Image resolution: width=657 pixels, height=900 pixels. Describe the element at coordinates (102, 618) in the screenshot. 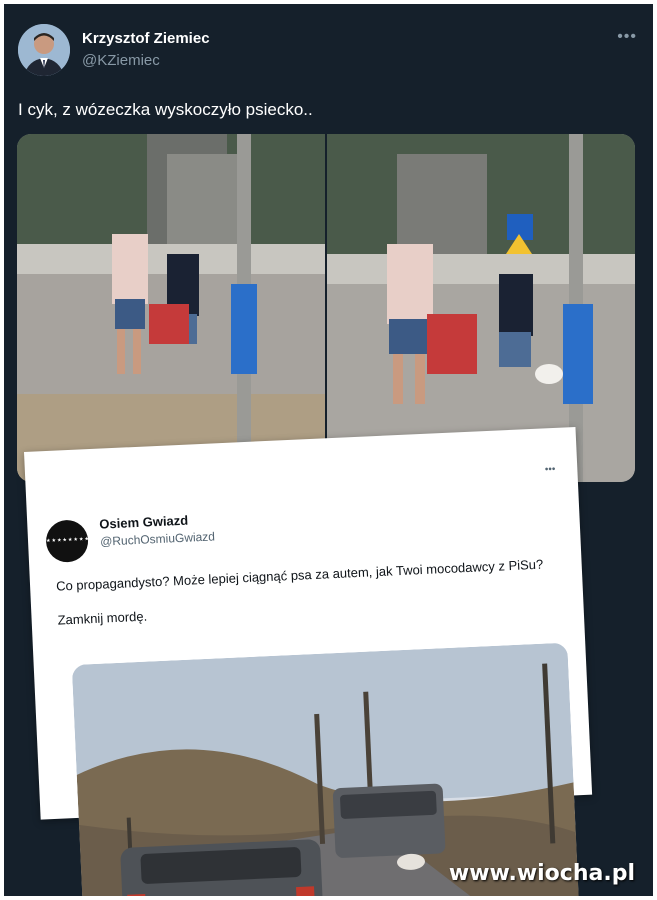

I see `quoted-text-line: Zamknij mordę.` at that location.